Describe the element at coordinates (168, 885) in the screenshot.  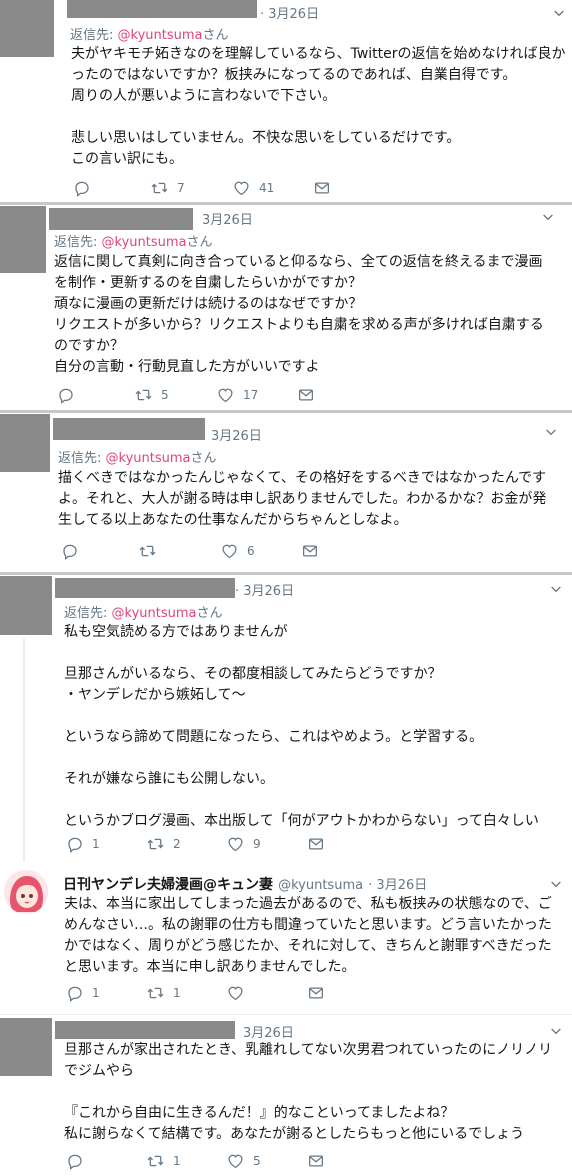
I see `display-name: 日刊ヤンデレ夫婦漫画@キュン妻` at that location.